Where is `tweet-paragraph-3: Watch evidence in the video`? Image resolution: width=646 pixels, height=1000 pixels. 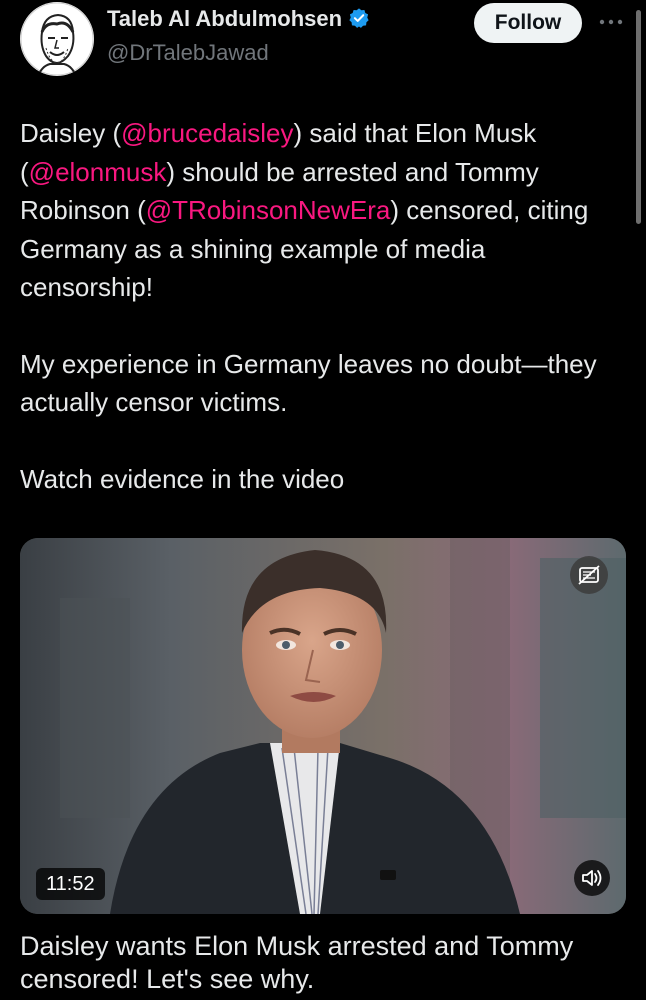
tweet-paragraph-3: Watch evidence in the video is located at coordinates (182, 478).